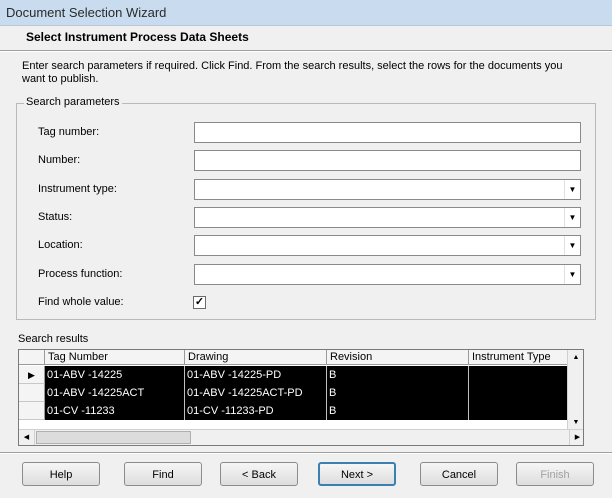  I want to click on search-results-label: Search results, so click(53, 339).